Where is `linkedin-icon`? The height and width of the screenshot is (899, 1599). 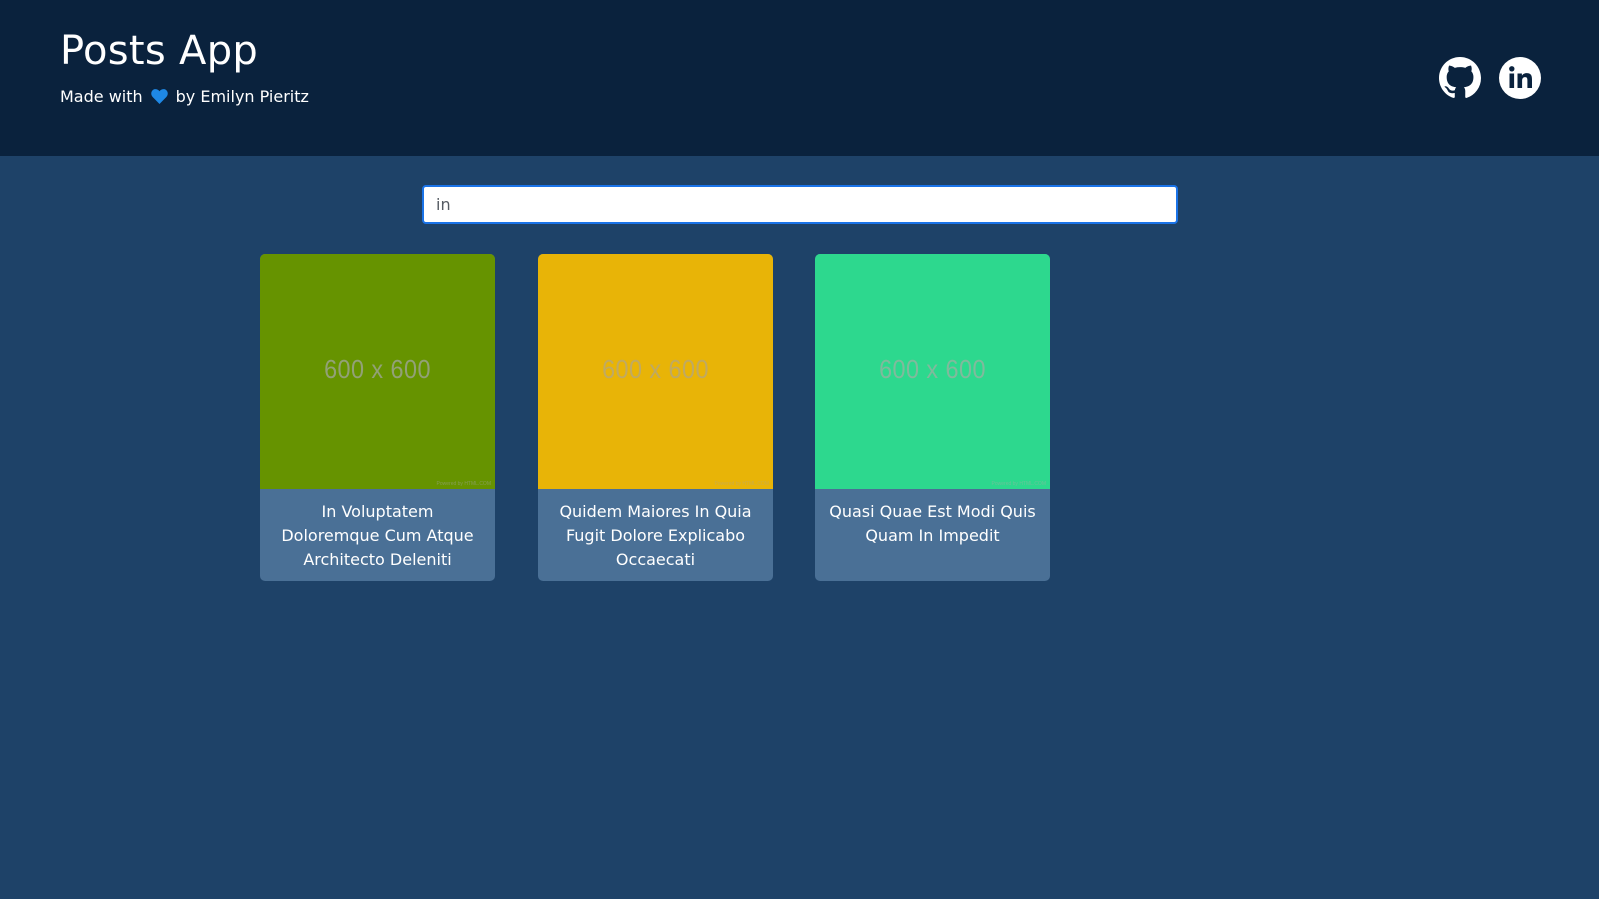 linkedin-icon is located at coordinates (1520, 78).